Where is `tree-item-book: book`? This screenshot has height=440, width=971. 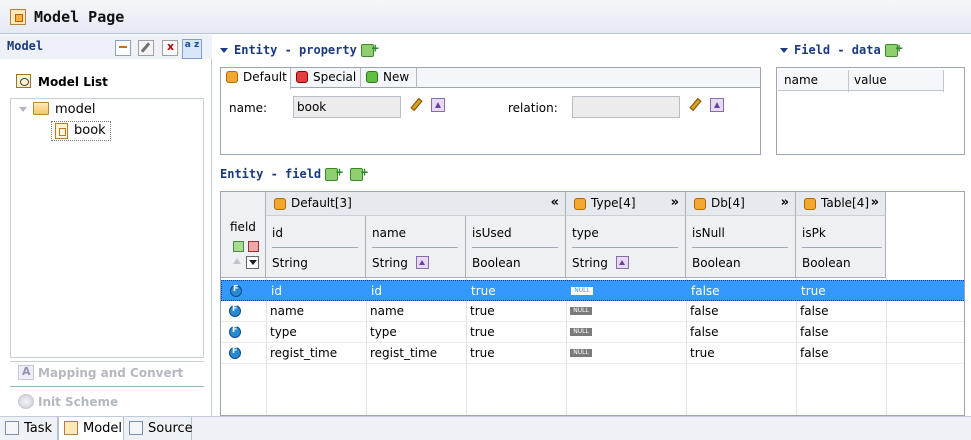 tree-item-book: book is located at coordinates (81, 131).